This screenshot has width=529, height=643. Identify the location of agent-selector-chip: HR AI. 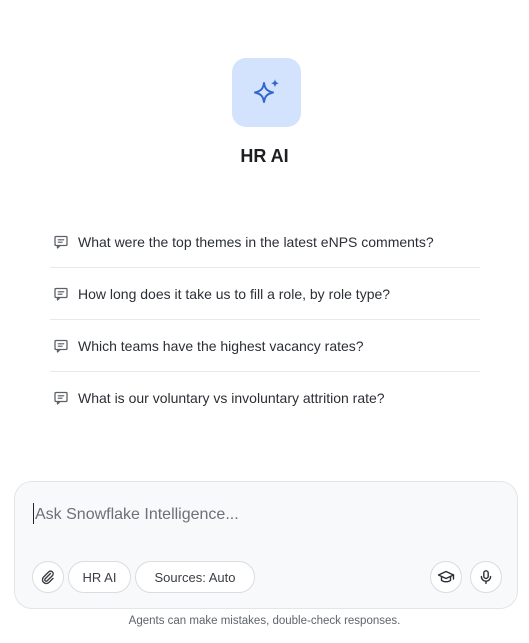
(99, 577).